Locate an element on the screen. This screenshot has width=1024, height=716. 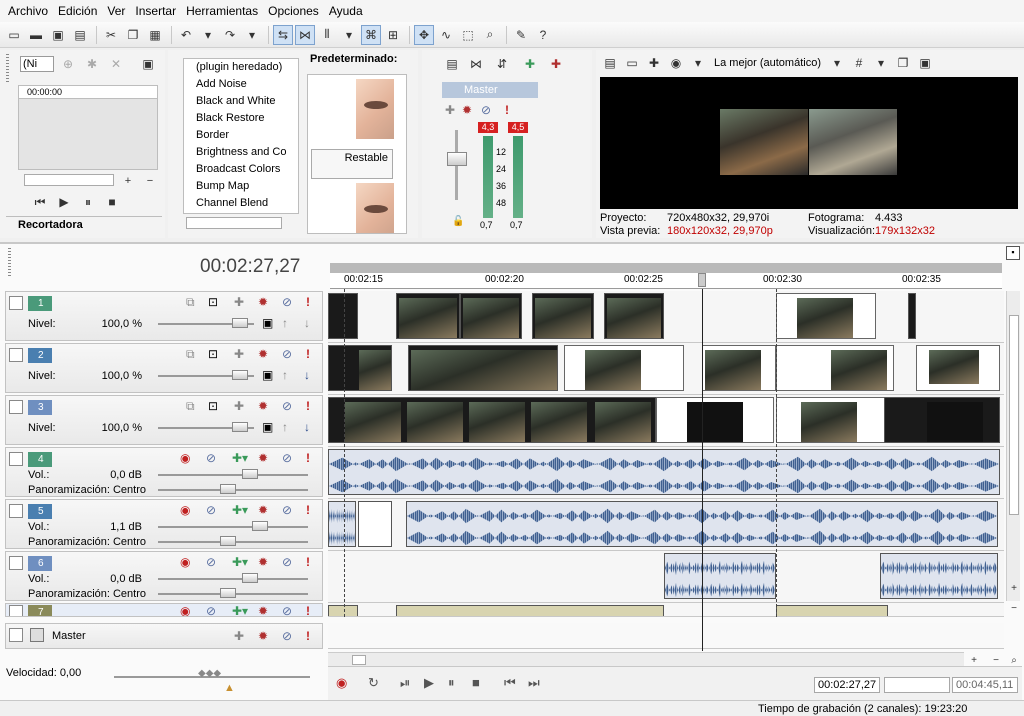
zoom-out-icon: − is located at coordinates (150, 181).